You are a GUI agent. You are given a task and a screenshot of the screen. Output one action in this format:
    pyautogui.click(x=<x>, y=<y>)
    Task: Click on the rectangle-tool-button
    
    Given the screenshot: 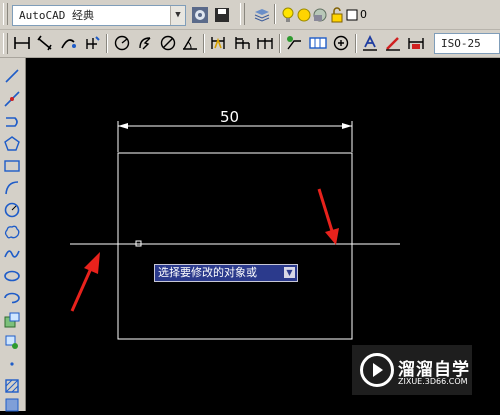 What is the action you would take?
    pyautogui.click(x=12, y=166)
    